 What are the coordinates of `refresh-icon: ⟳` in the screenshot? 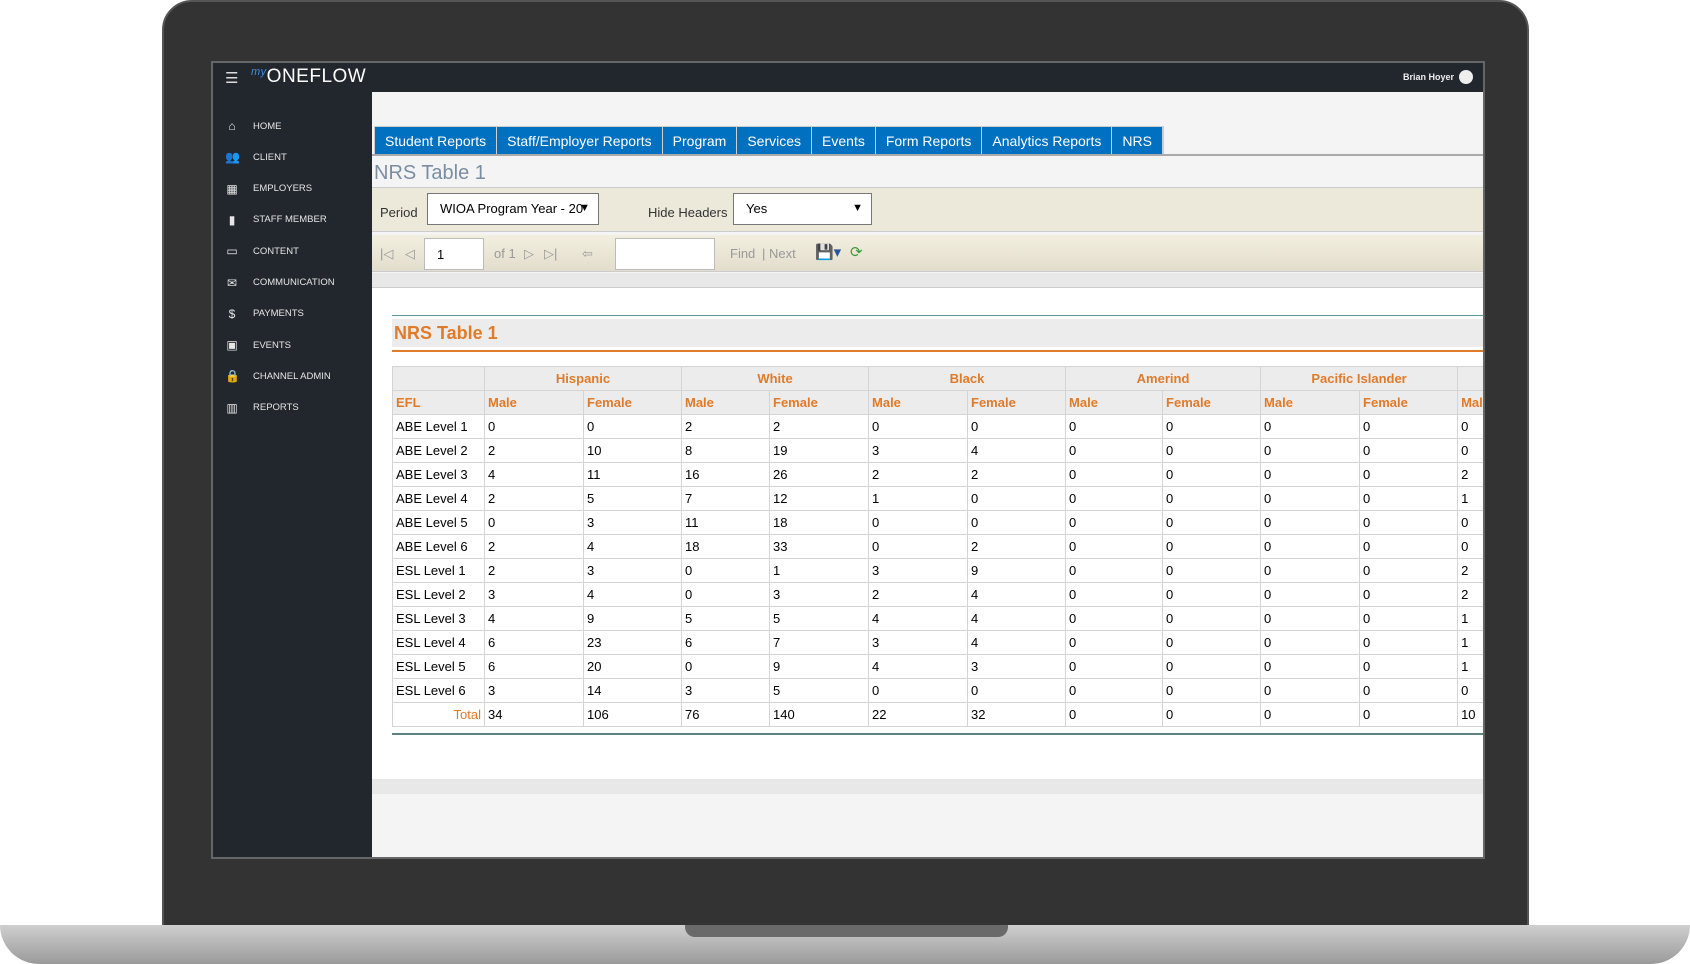 It's located at (856, 252).